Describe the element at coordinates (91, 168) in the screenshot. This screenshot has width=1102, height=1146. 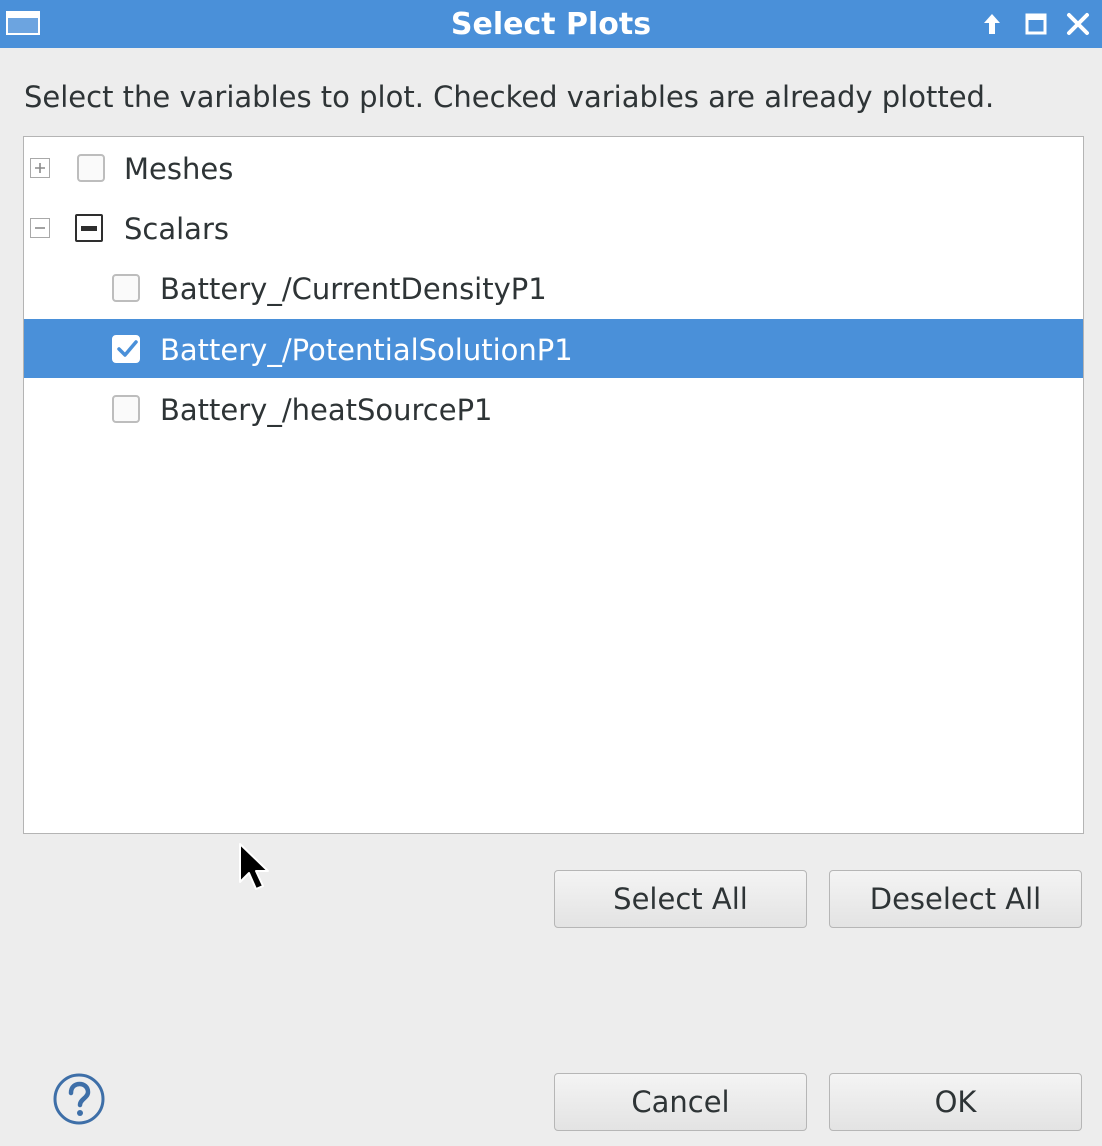
I see `meshes-checkbox` at that location.